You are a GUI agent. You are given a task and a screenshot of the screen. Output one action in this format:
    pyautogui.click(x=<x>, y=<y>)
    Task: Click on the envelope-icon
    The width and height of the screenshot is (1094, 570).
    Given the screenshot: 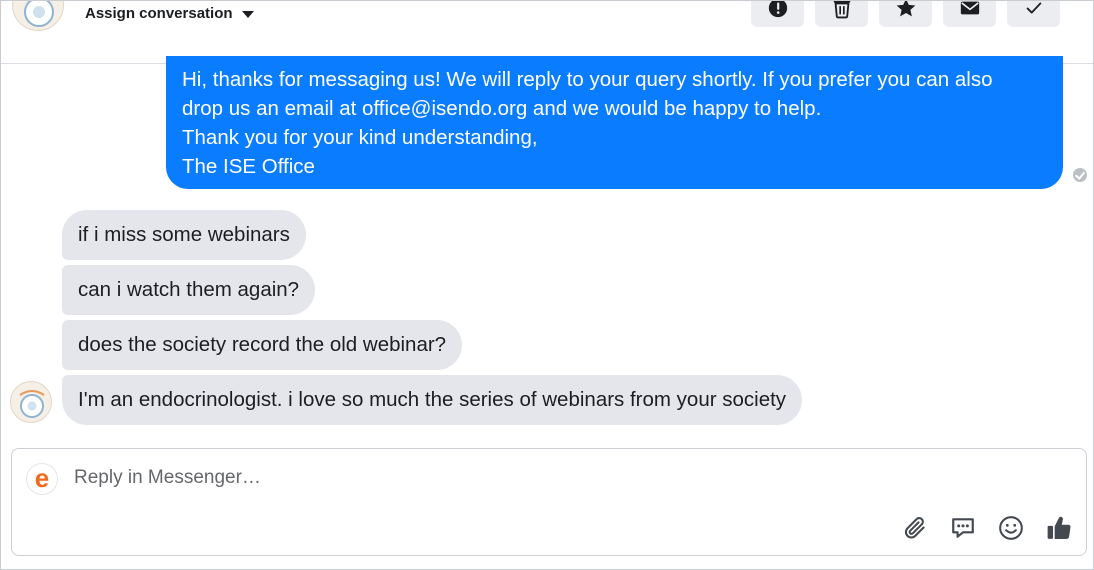 What is the action you would take?
    pyautogui.click(x=969, y=8)
    